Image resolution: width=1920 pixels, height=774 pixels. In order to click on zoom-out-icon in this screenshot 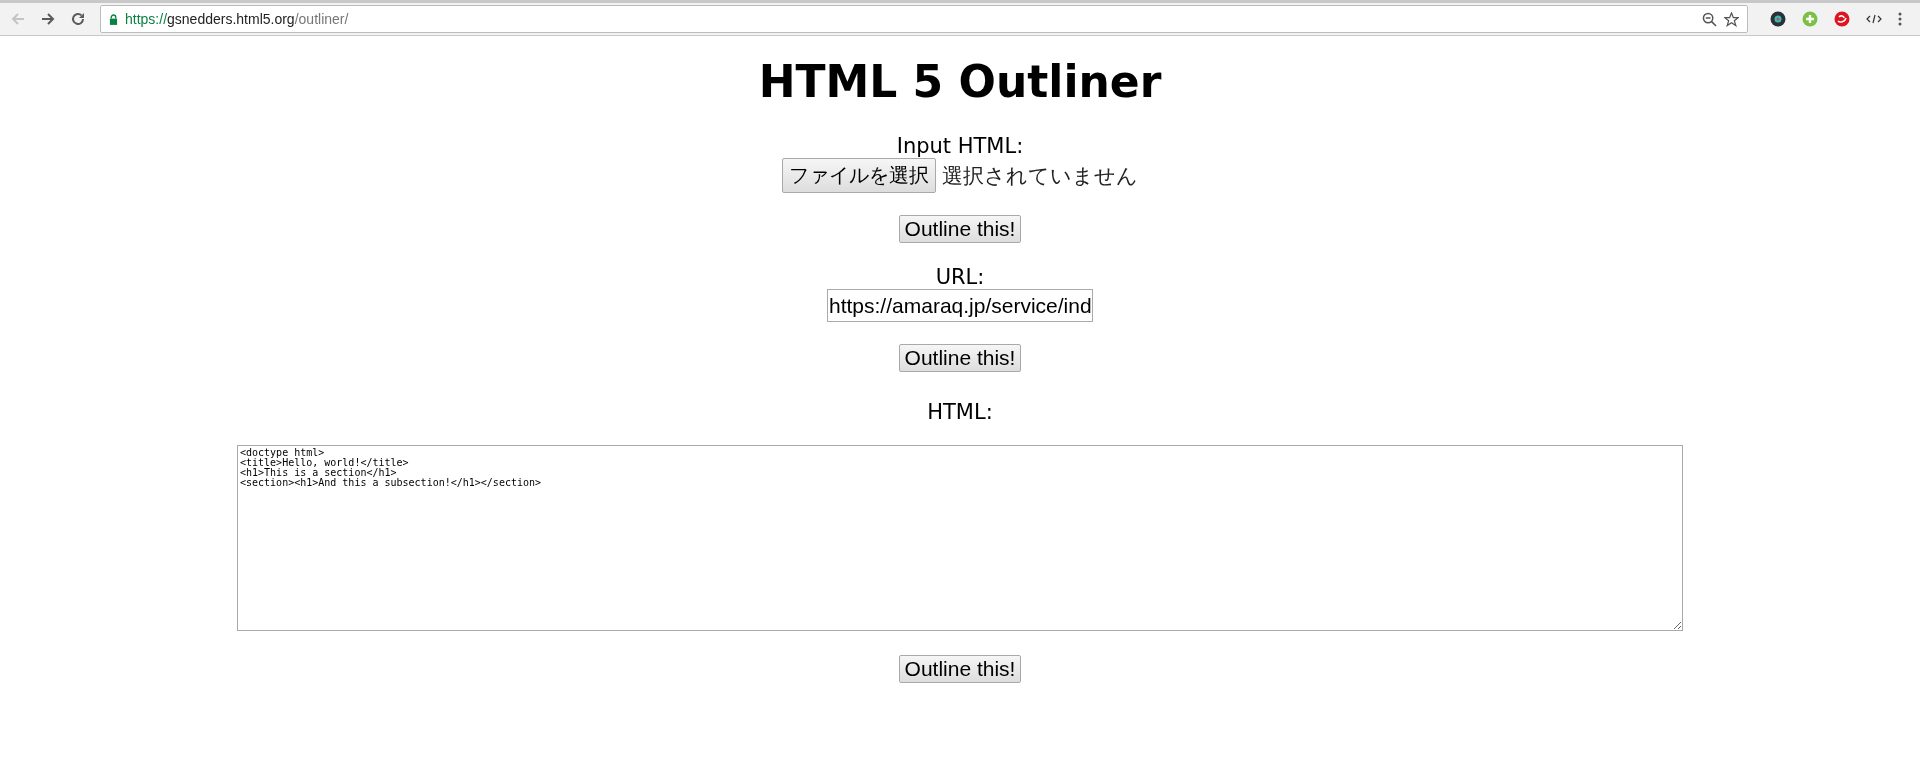, I will do `click(1709, 19)`.